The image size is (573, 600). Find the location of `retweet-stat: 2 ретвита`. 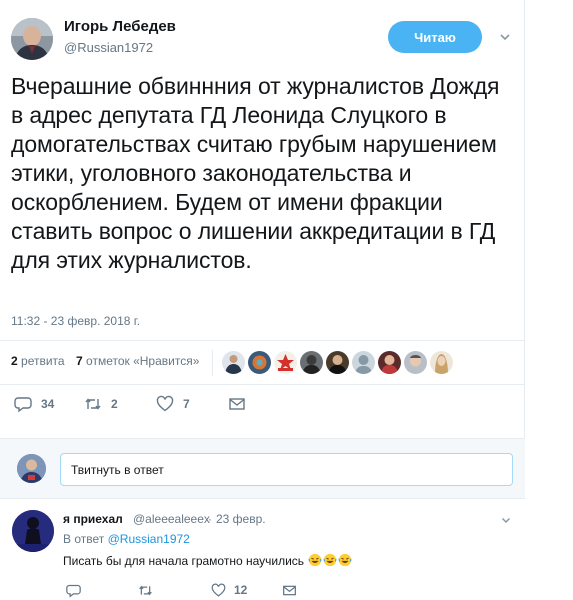

retweet-stat: 2 ретвита is located at coordinates (38, 361).